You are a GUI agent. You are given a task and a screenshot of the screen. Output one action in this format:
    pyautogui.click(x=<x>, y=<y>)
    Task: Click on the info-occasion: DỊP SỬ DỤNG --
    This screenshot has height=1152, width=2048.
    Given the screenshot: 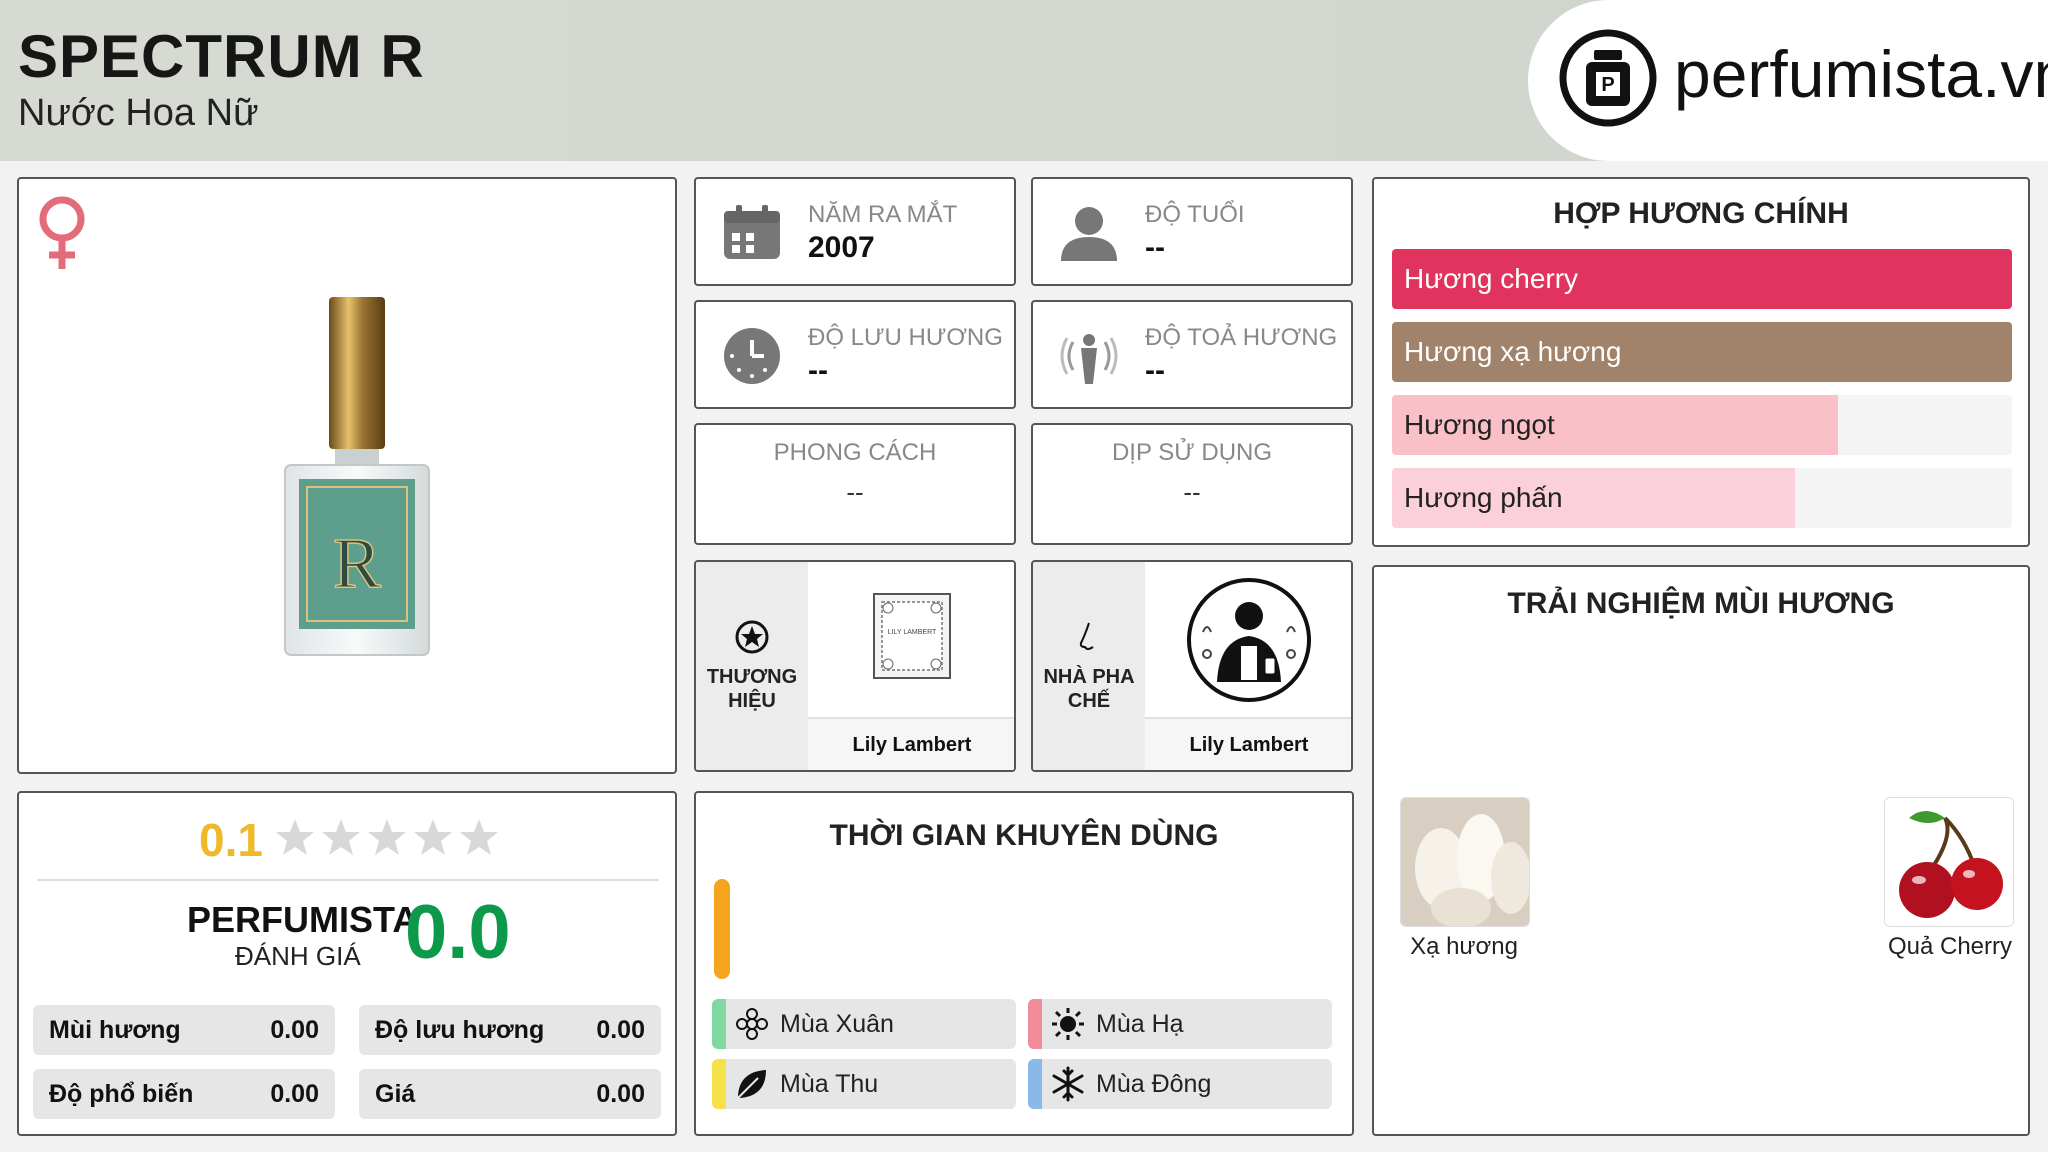 What is the action you would take?
    pyautogui.click(x=1192, y=484)
    